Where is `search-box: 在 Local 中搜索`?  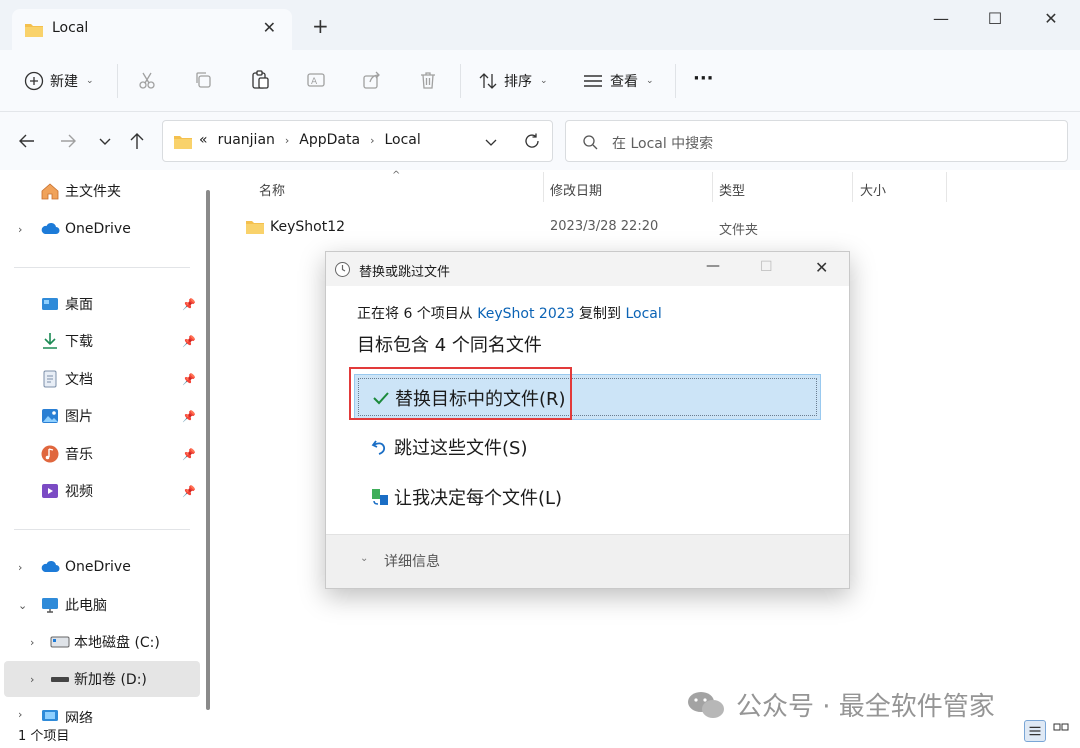
search-box: 在 Local 中搜索 is located at coordinates (816, 141).